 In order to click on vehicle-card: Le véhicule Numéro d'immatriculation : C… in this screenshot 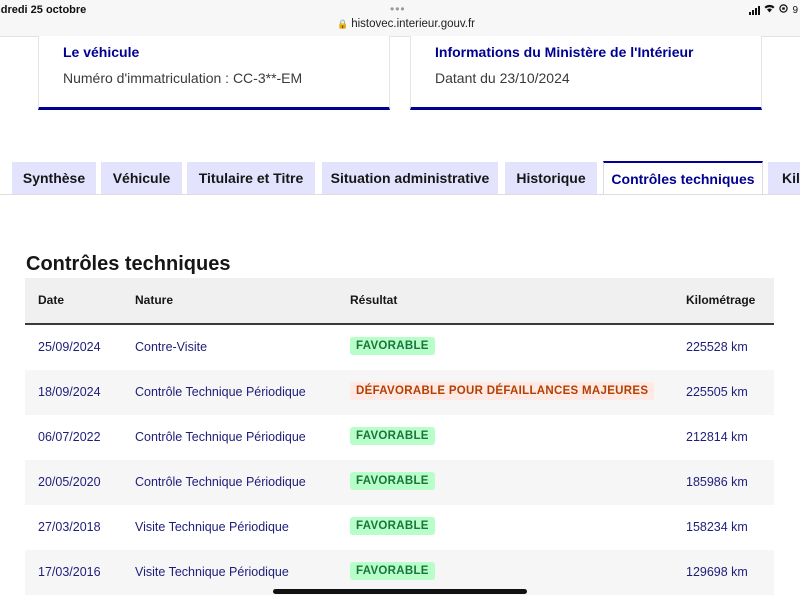, I will do `click(214, 73)`.